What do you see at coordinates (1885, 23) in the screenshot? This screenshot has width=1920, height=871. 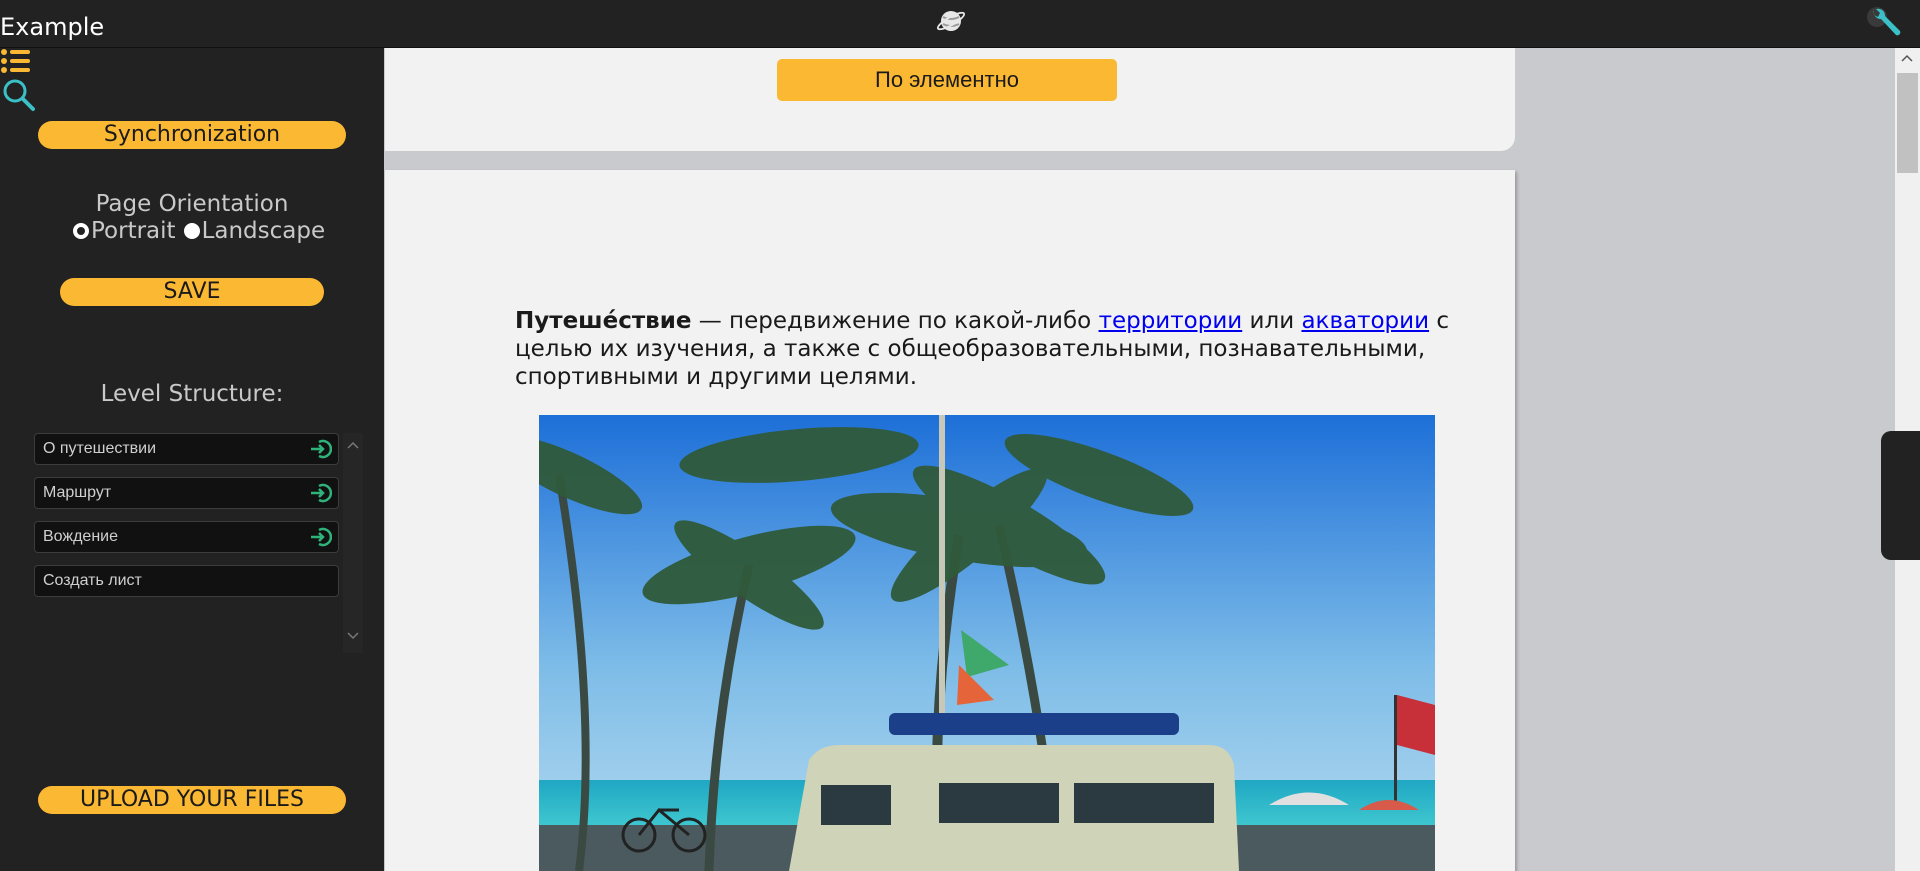 I see `wrench-icon` at bounding box center [1885, 23].